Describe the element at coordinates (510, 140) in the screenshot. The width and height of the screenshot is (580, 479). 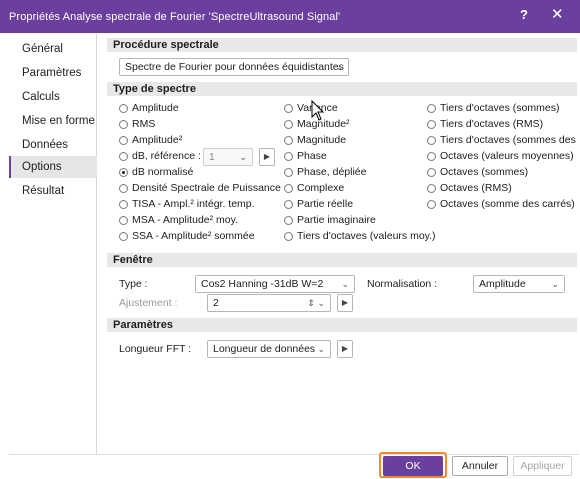
I see `radio-label: Tiers d'octaves (sommes des carrés)` at that location.